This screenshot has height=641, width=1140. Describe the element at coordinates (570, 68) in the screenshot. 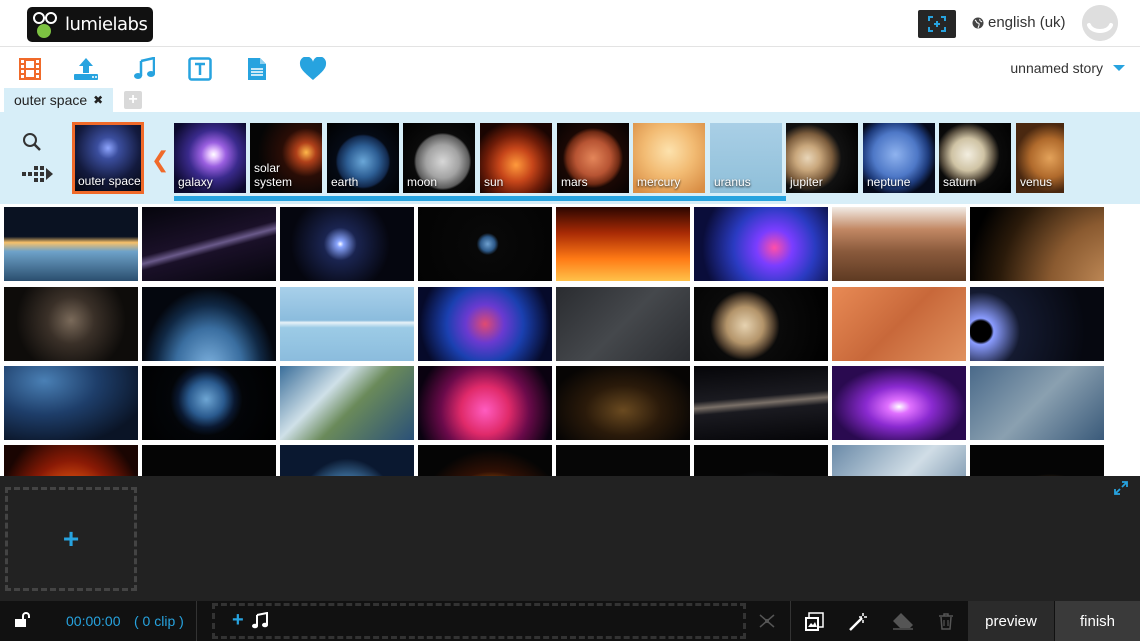

I see `toolbar: unnamed story` at that location.